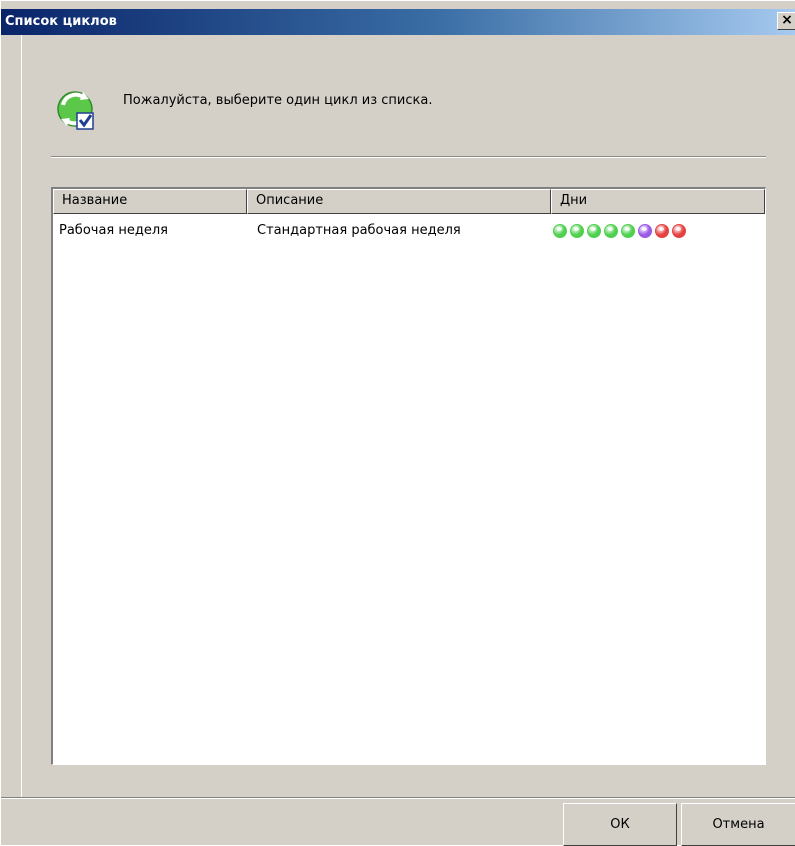 The height and width of the screenshot is (846, 795). I want to click on cycle-name: Рабочая неделя, so click(113, 230).